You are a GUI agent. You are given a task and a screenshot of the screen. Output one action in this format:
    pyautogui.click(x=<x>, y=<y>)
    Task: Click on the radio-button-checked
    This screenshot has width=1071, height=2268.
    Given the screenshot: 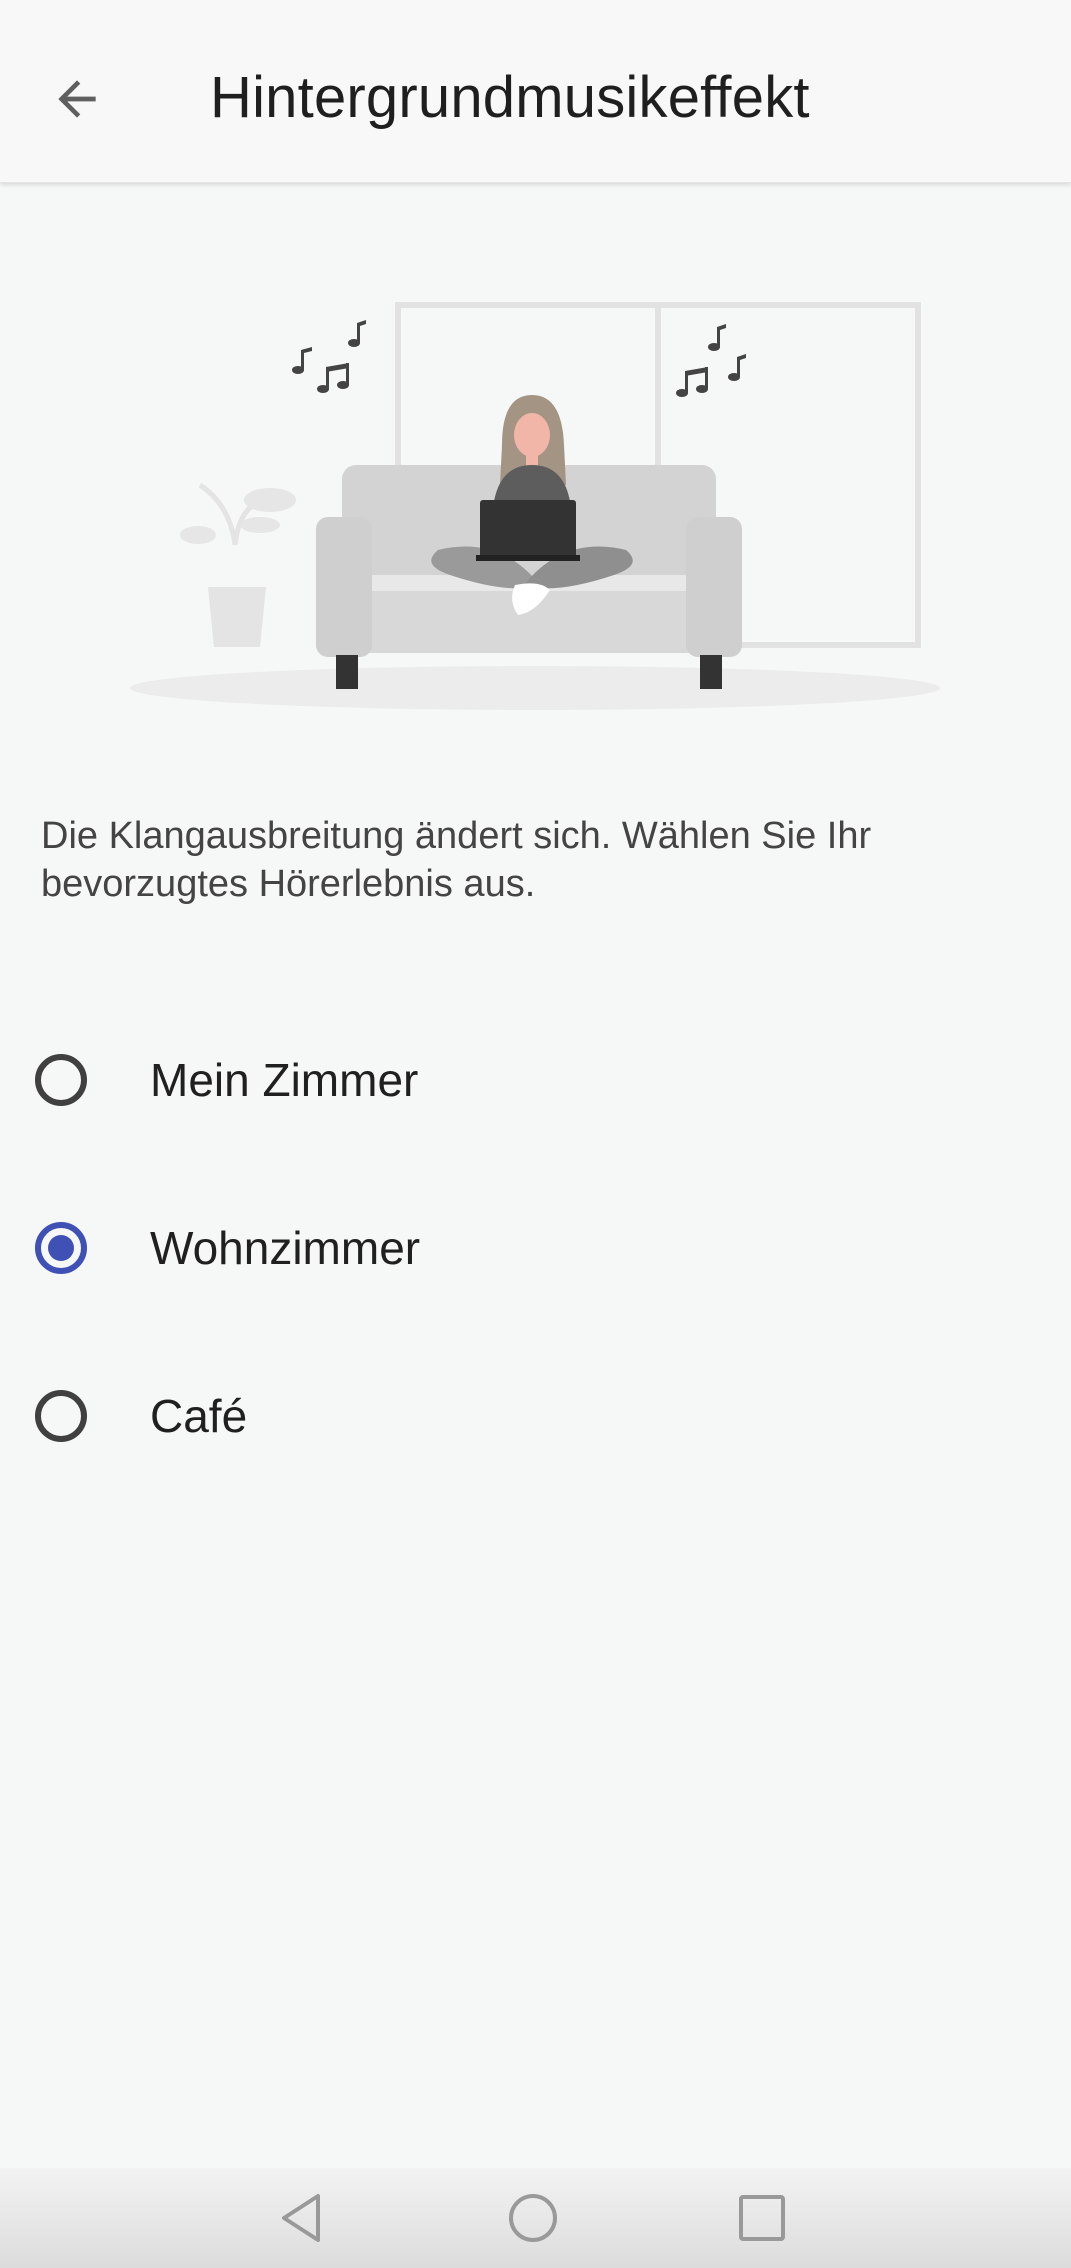 What is the action you would take?
    pyautogui.click(x=61, y=1248)
    